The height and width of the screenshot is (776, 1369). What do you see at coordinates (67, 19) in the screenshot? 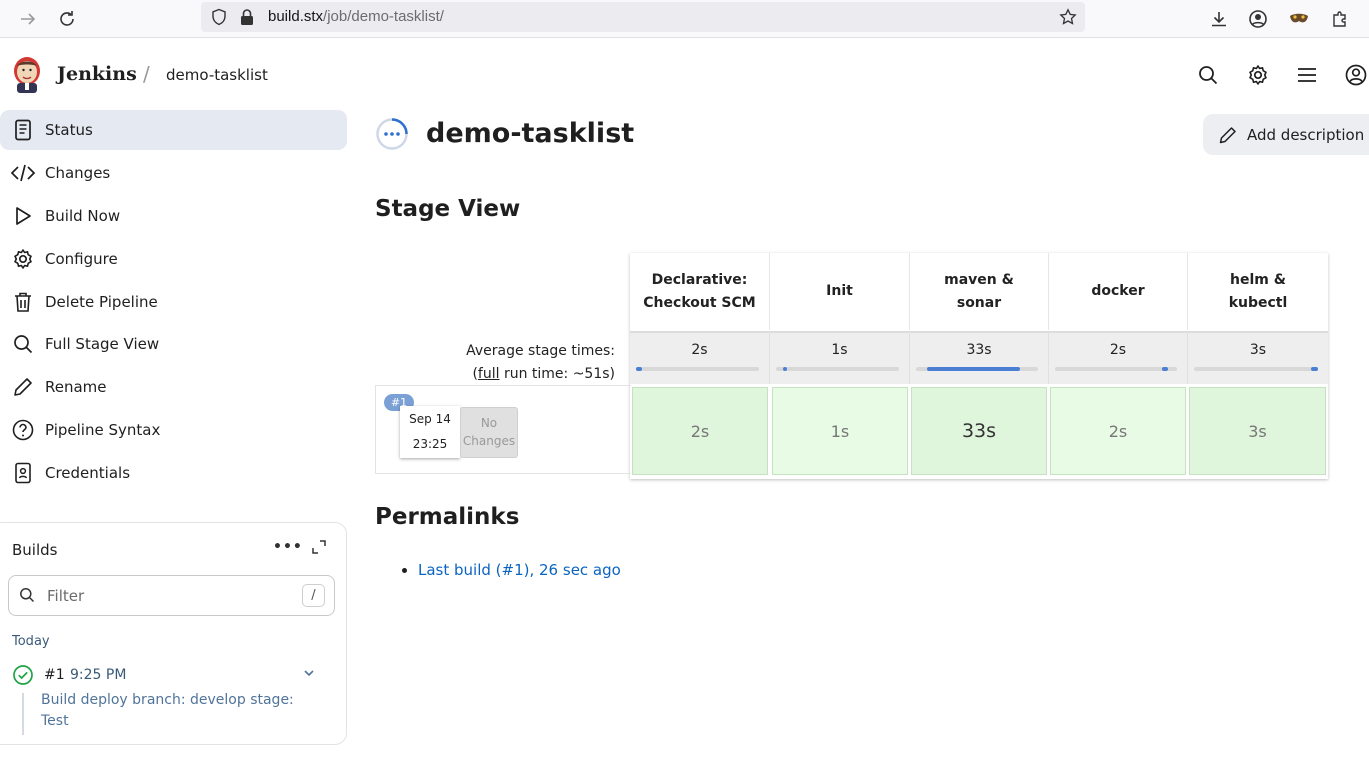
I see `reload-icon` at bounding box center [67, 19].